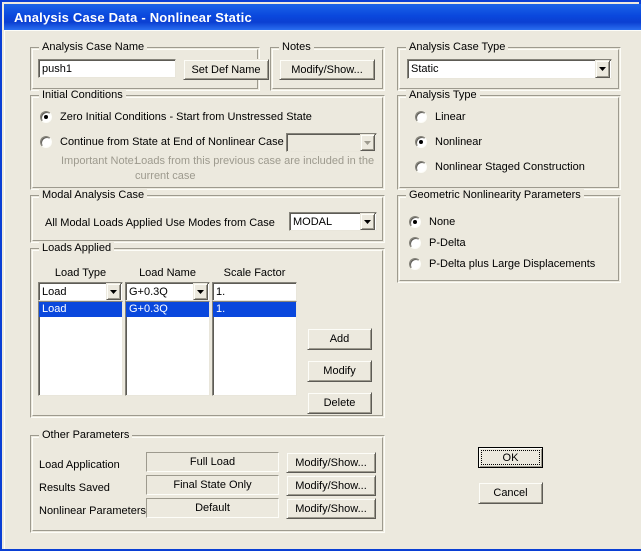 The width and height of the screenshot is (641, 551). What do you see at coordinates (425, 69) in the screenshot?
I see `analysis-case-type-value: Static` at bounding box center [425, 69].